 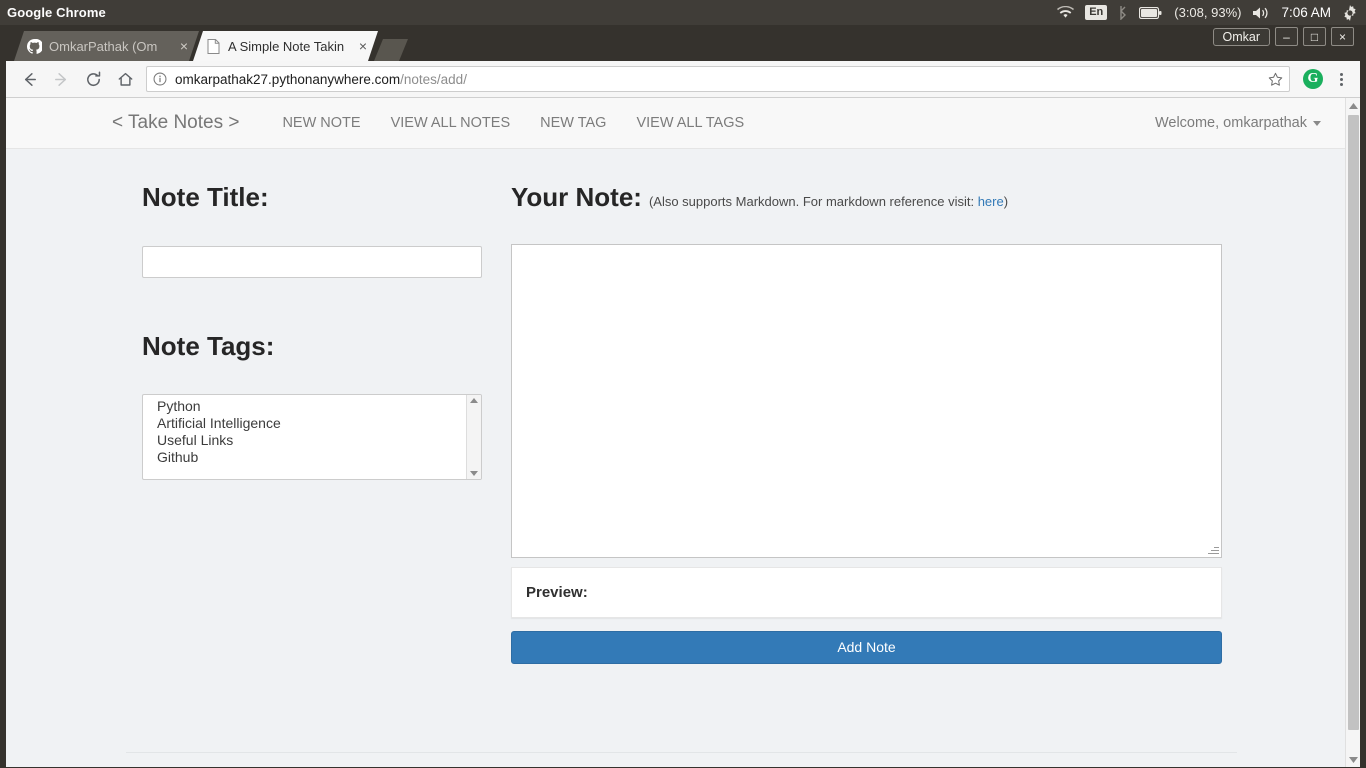 What do you see at coordinates (175, 123) in the screenshot?
I see `site-brand: < Take Notes >` at bounding box center [175, 123].